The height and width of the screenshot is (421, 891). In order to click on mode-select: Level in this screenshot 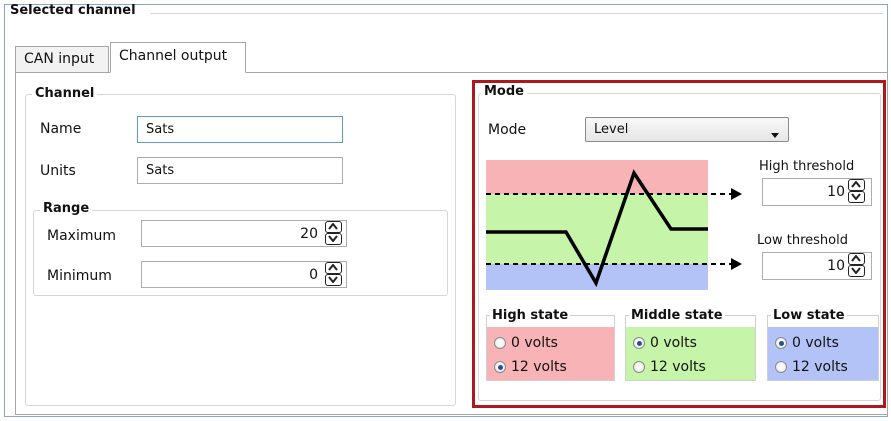, I will do `click(687, 129)`.